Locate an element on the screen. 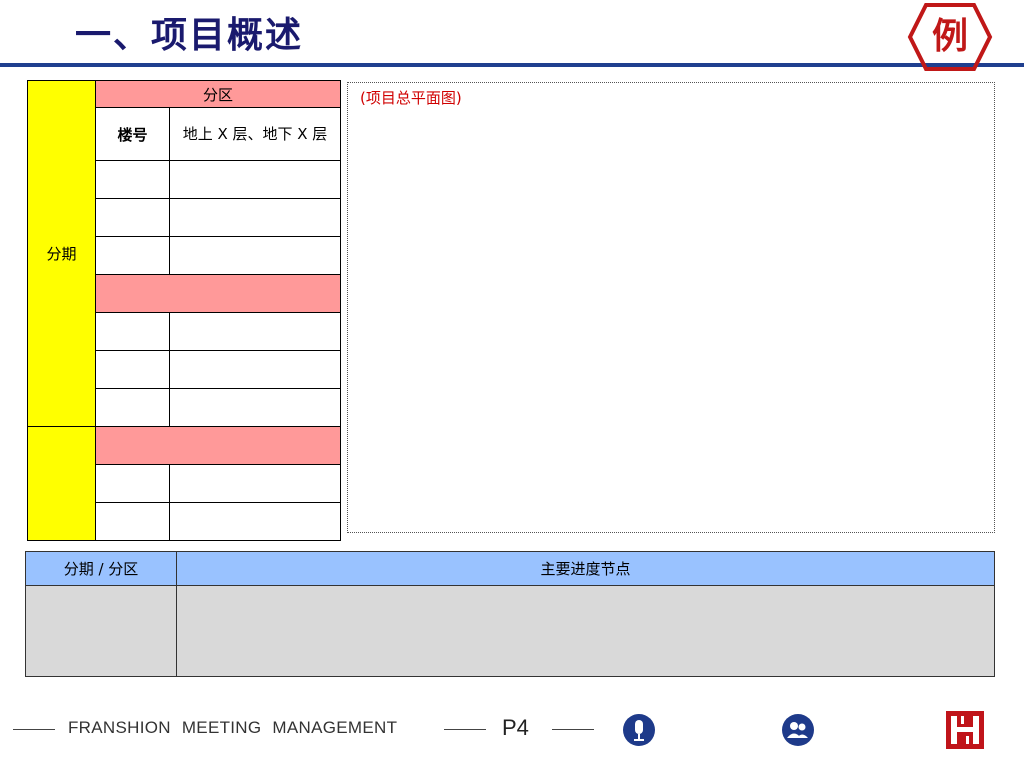 The image size is (1024, 767). example-badge-label: 例 is located at coordinates (949, 36).